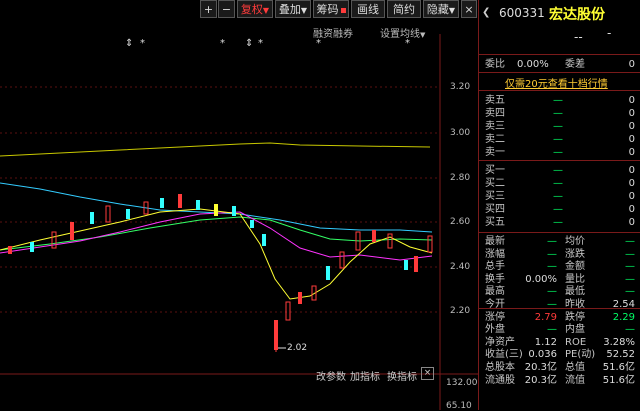  Describe the element at coordinates (495, 292) in the screenshot. I see `stat-label-1: 最高` at that location.